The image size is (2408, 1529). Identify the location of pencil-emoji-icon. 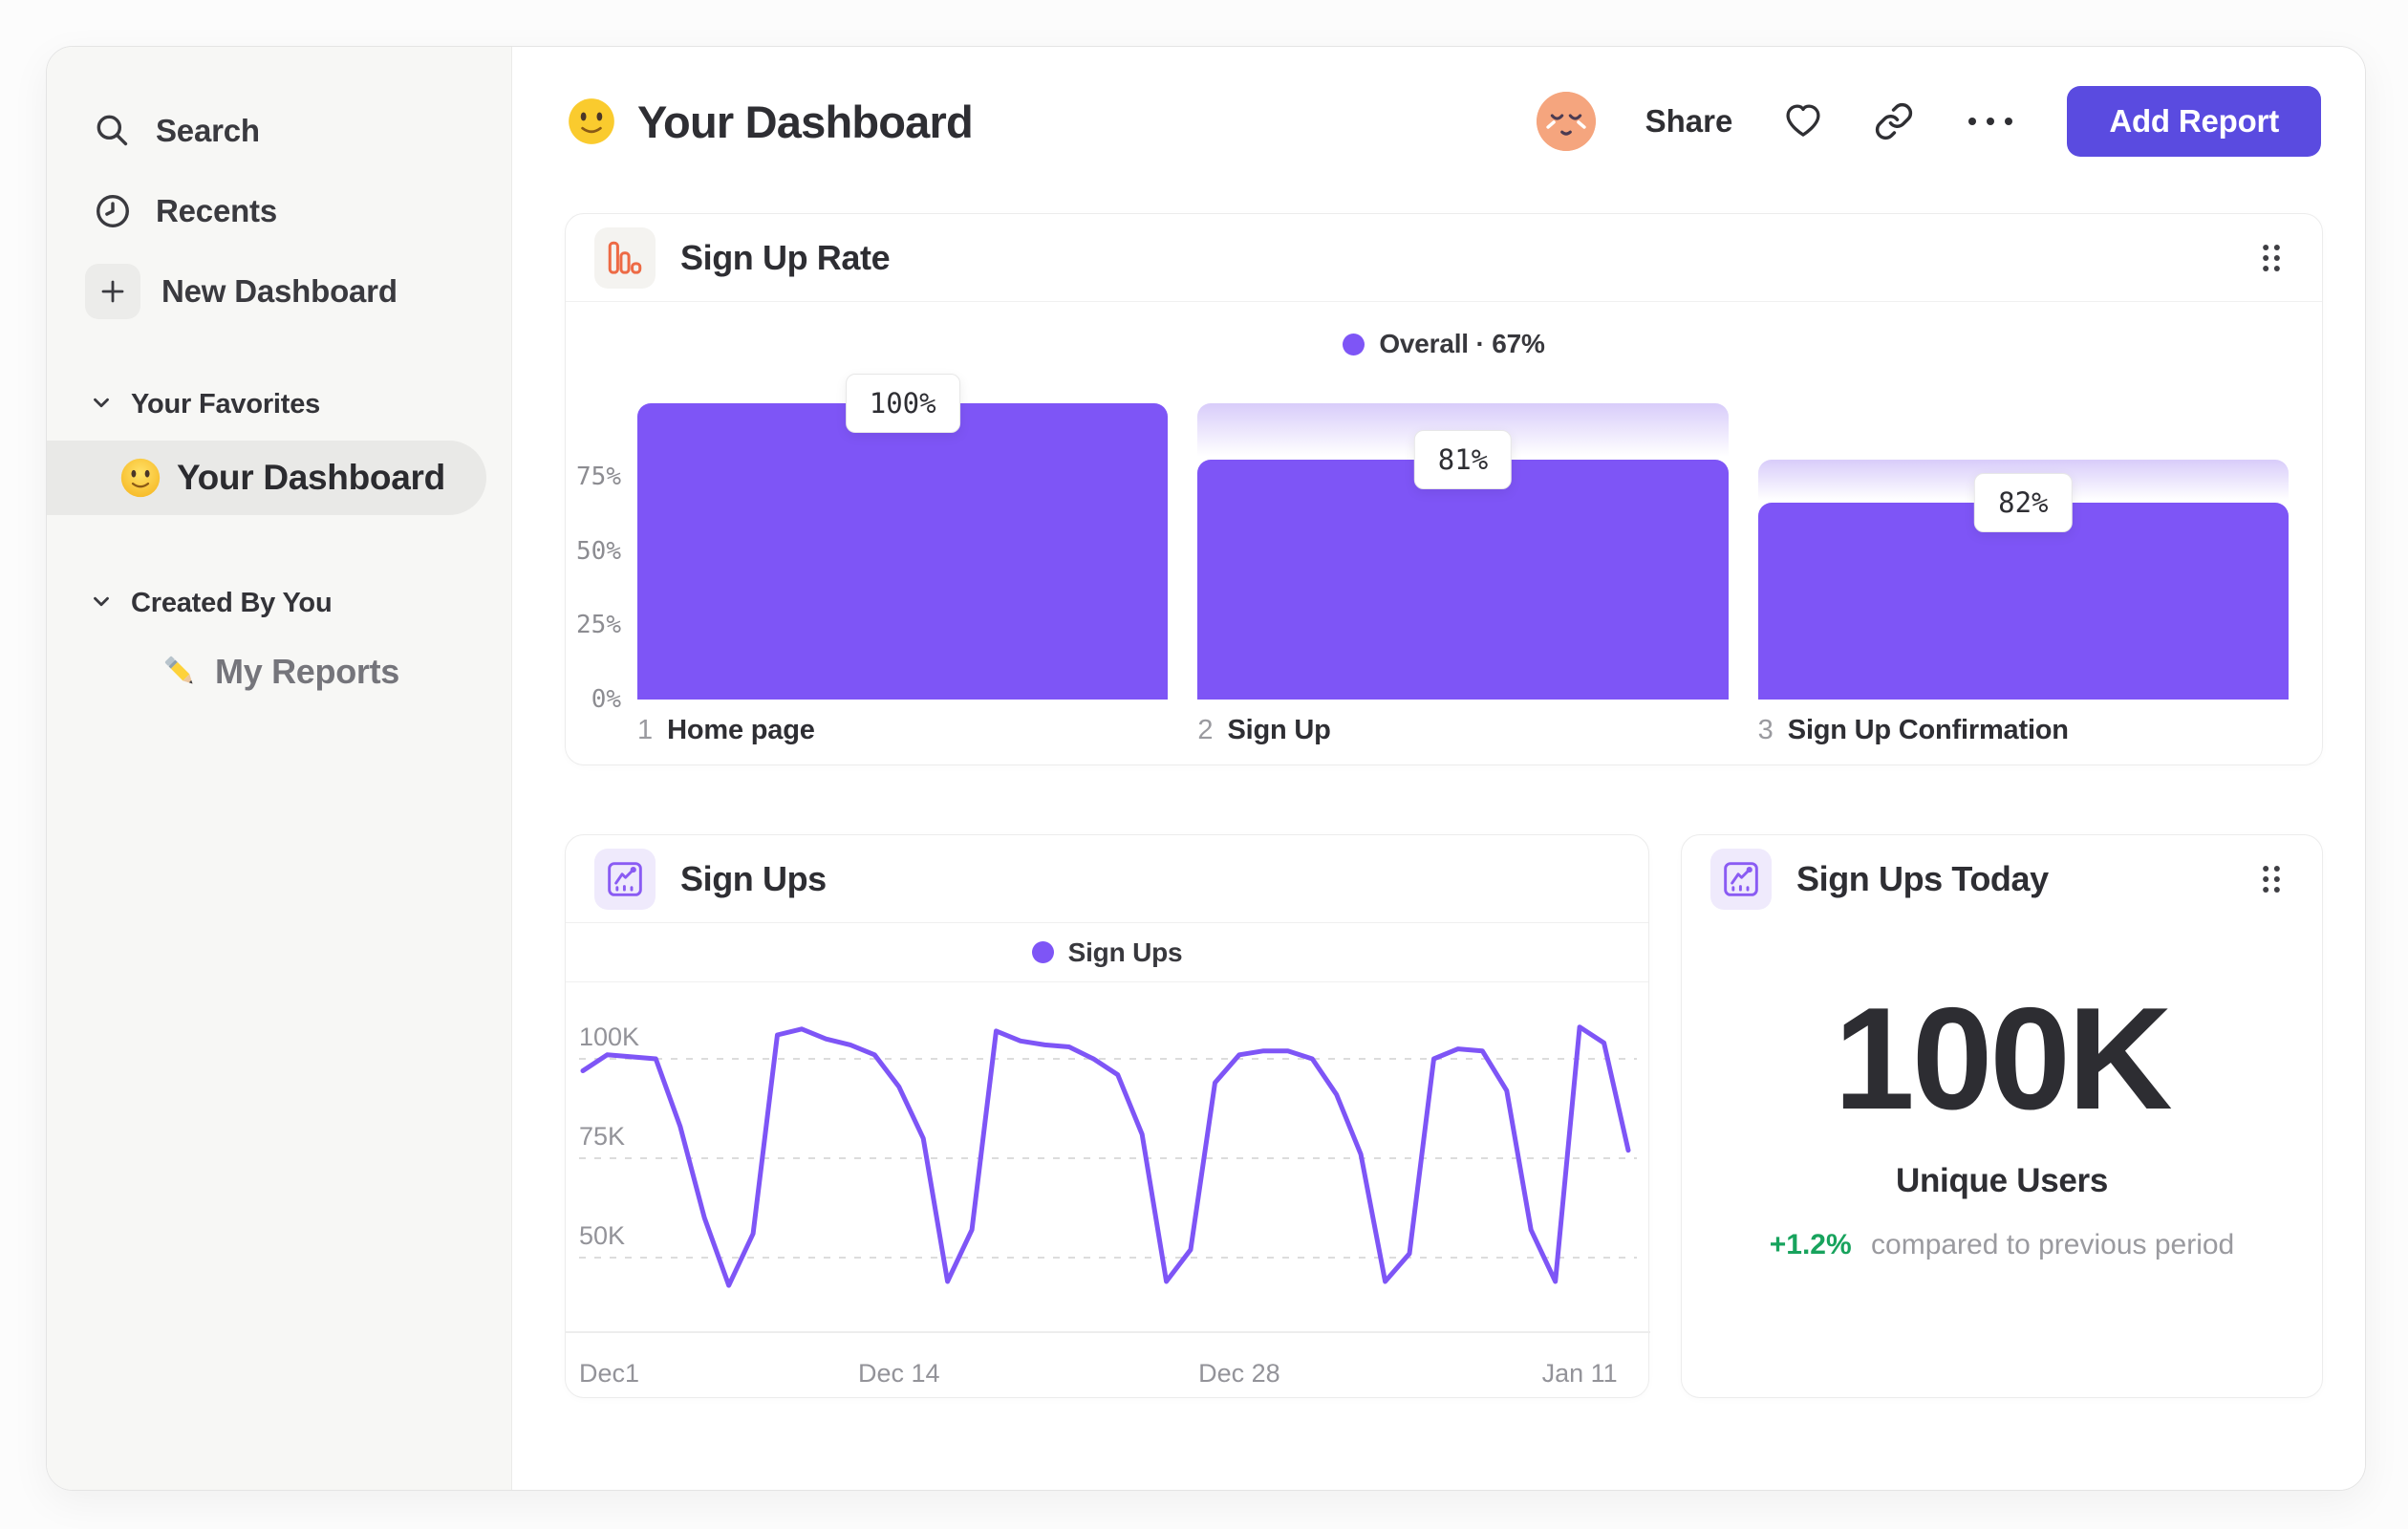
(181, 672).